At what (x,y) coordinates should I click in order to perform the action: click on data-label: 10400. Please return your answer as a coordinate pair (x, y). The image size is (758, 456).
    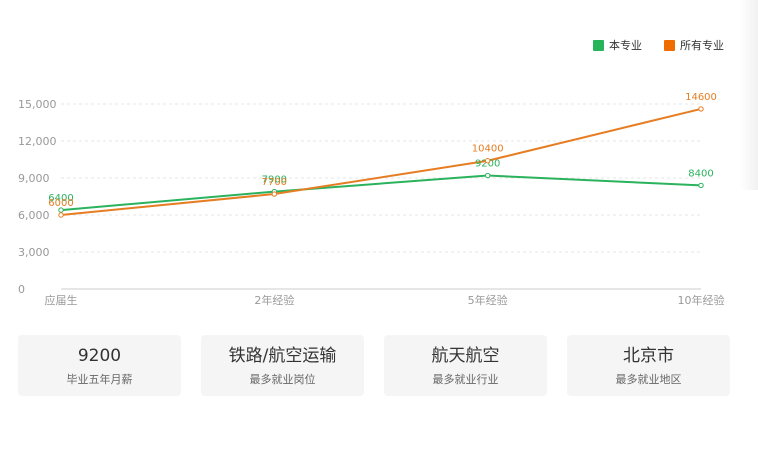
    Looking at the image, I should click on (488, 149).